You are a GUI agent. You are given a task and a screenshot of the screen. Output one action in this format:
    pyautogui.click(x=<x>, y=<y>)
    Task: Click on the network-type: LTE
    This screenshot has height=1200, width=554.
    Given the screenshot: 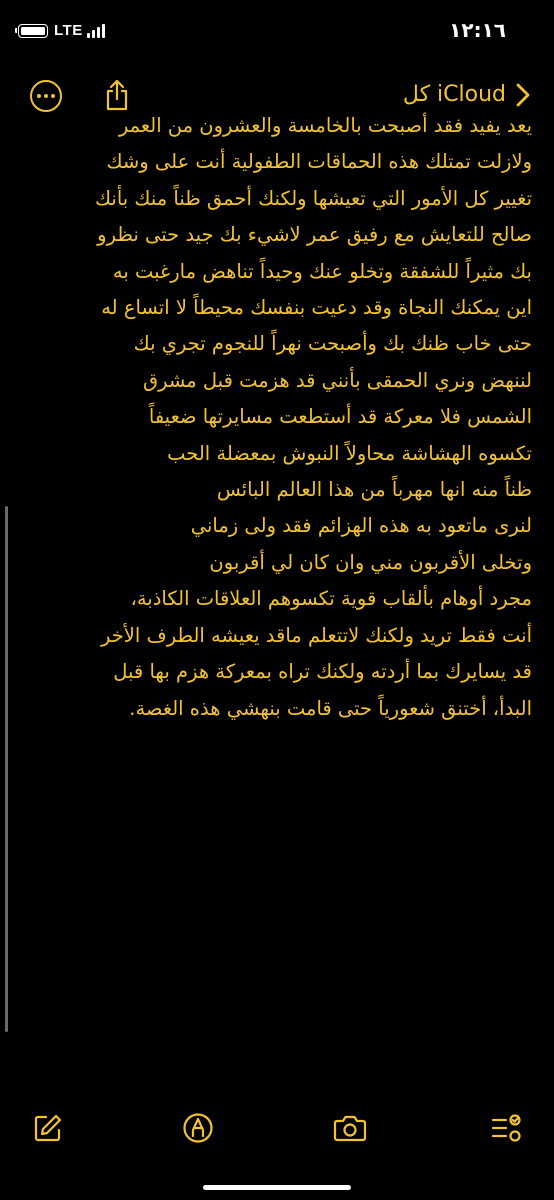 What is the action you would take?
    pyautogui.click(x=68, y=30)
    